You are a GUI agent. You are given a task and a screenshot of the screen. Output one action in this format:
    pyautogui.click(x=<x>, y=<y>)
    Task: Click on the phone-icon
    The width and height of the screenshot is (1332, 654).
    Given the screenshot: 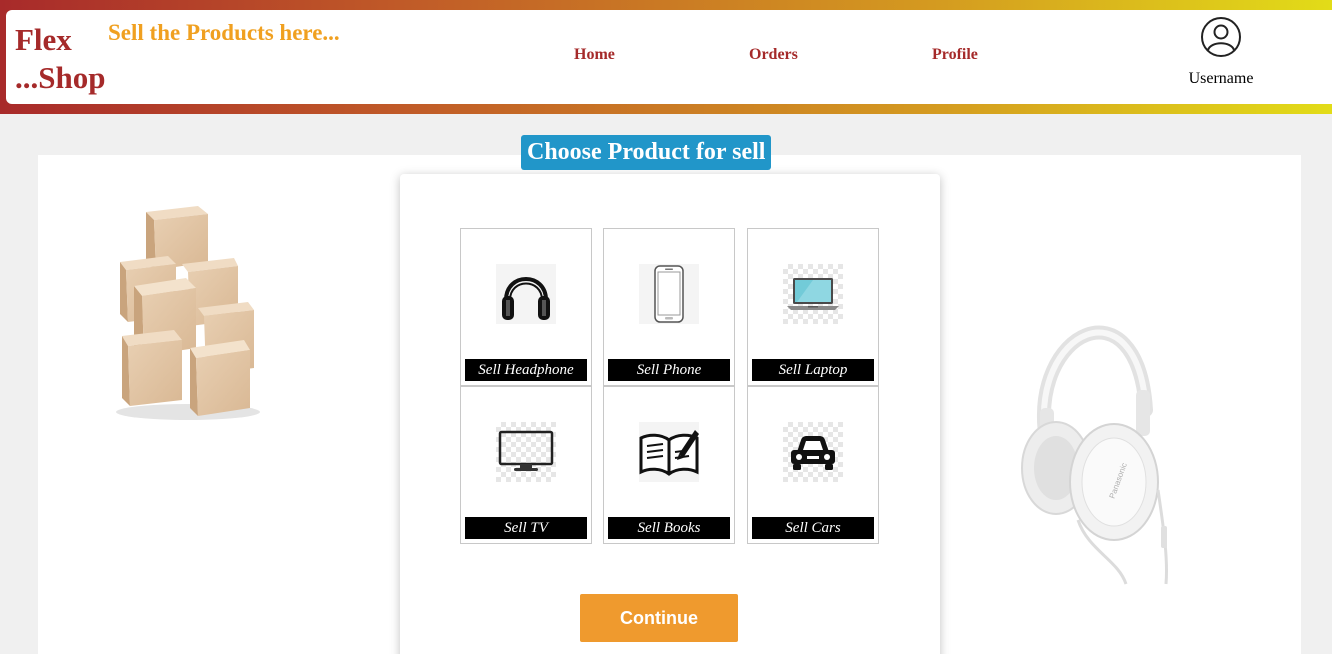 What is the action you would take?
    pyautogui.click(x=669, y=294)
    